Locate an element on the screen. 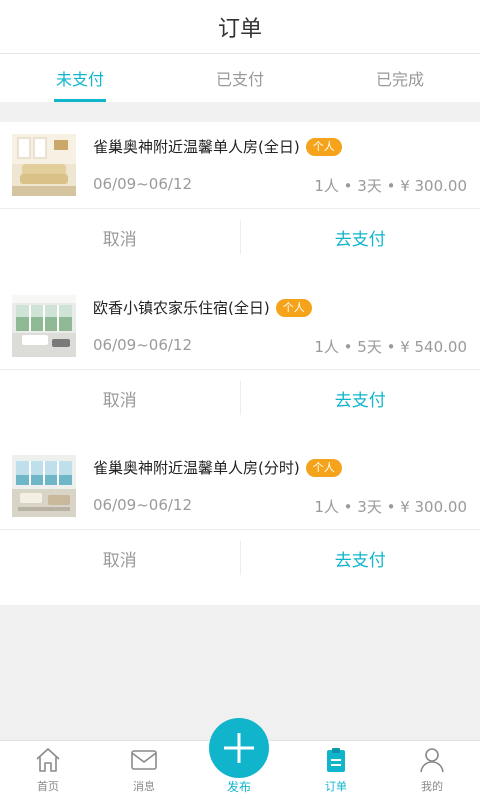  tab-profile: 我的 is located at coordinates (432, 770).